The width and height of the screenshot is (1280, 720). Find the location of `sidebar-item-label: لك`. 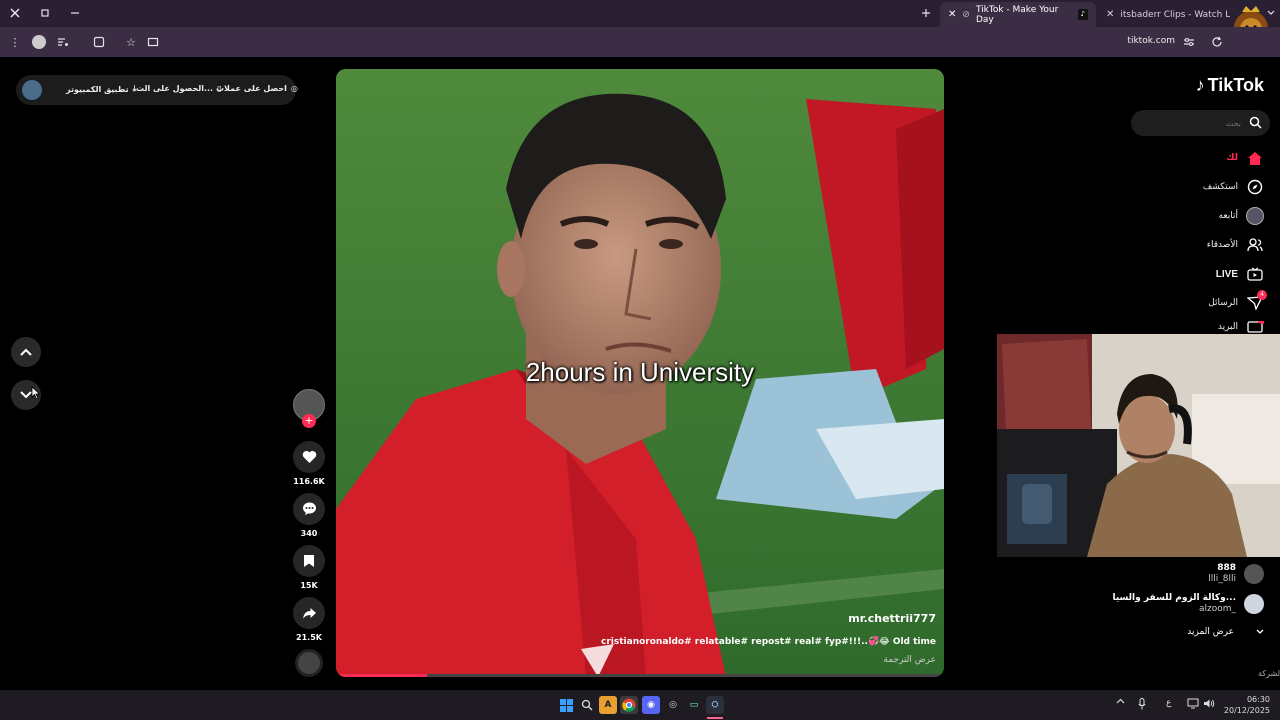

sidebar-item-label: لك is located at coordinates (1232, 158).